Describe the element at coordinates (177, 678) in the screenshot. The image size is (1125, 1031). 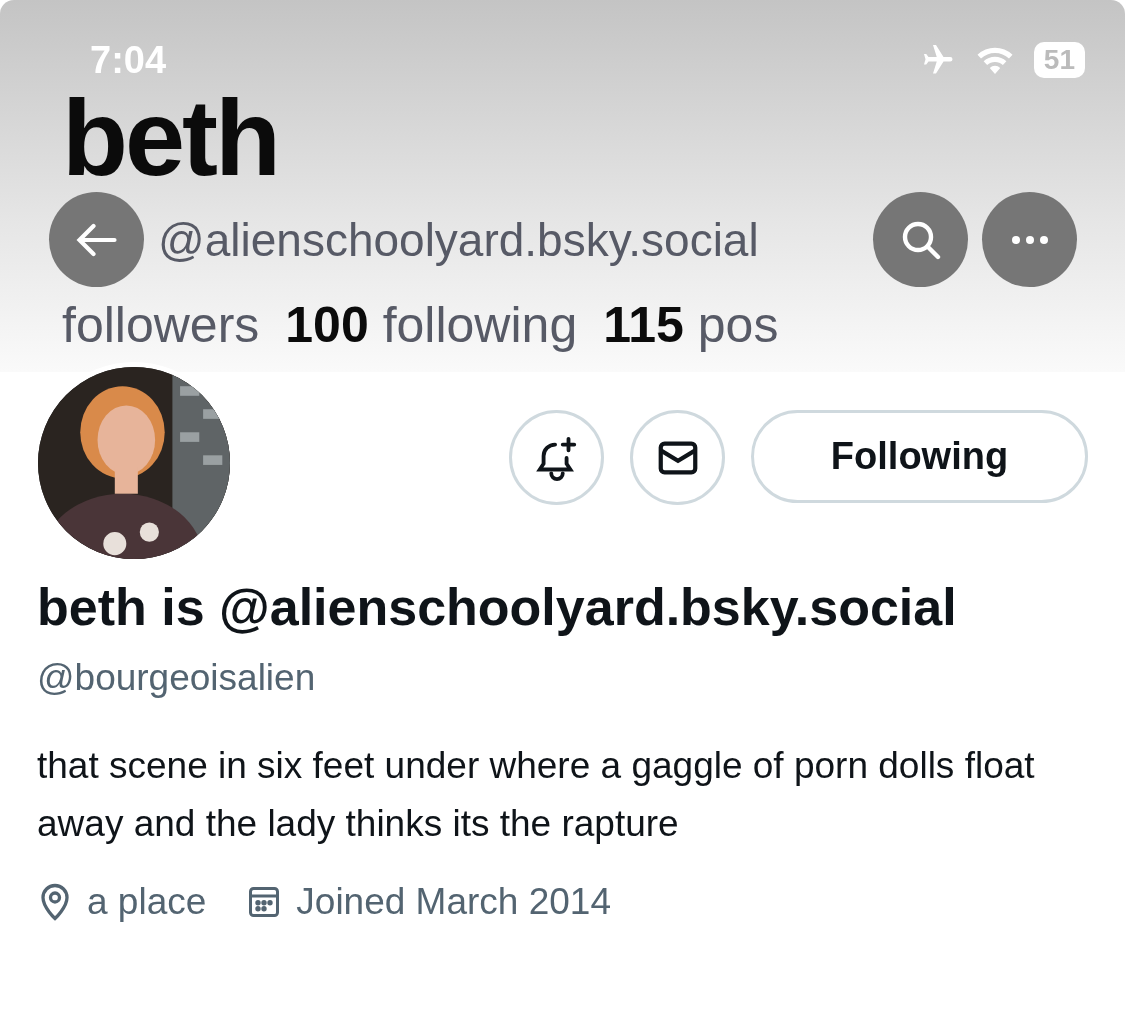
I see `username: @bourgeoisalien` at that location.